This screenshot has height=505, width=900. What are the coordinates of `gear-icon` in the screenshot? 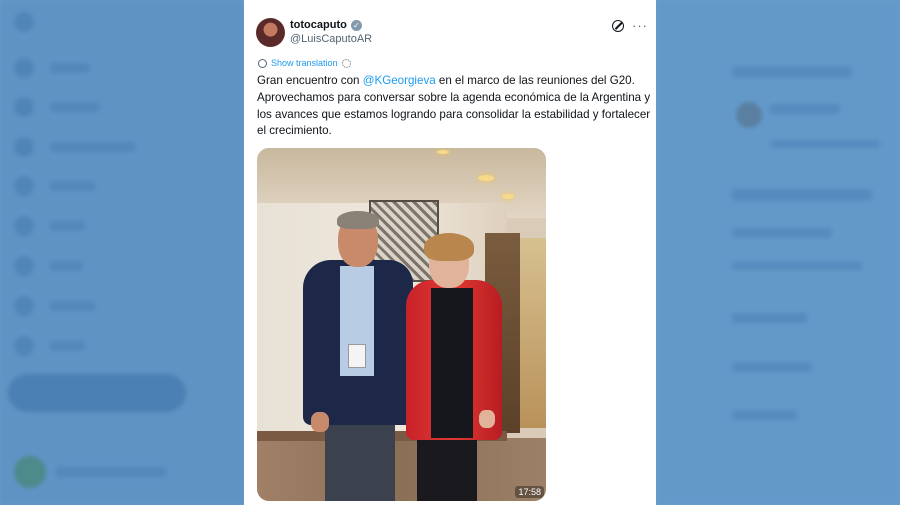 It's located at (346, 63).